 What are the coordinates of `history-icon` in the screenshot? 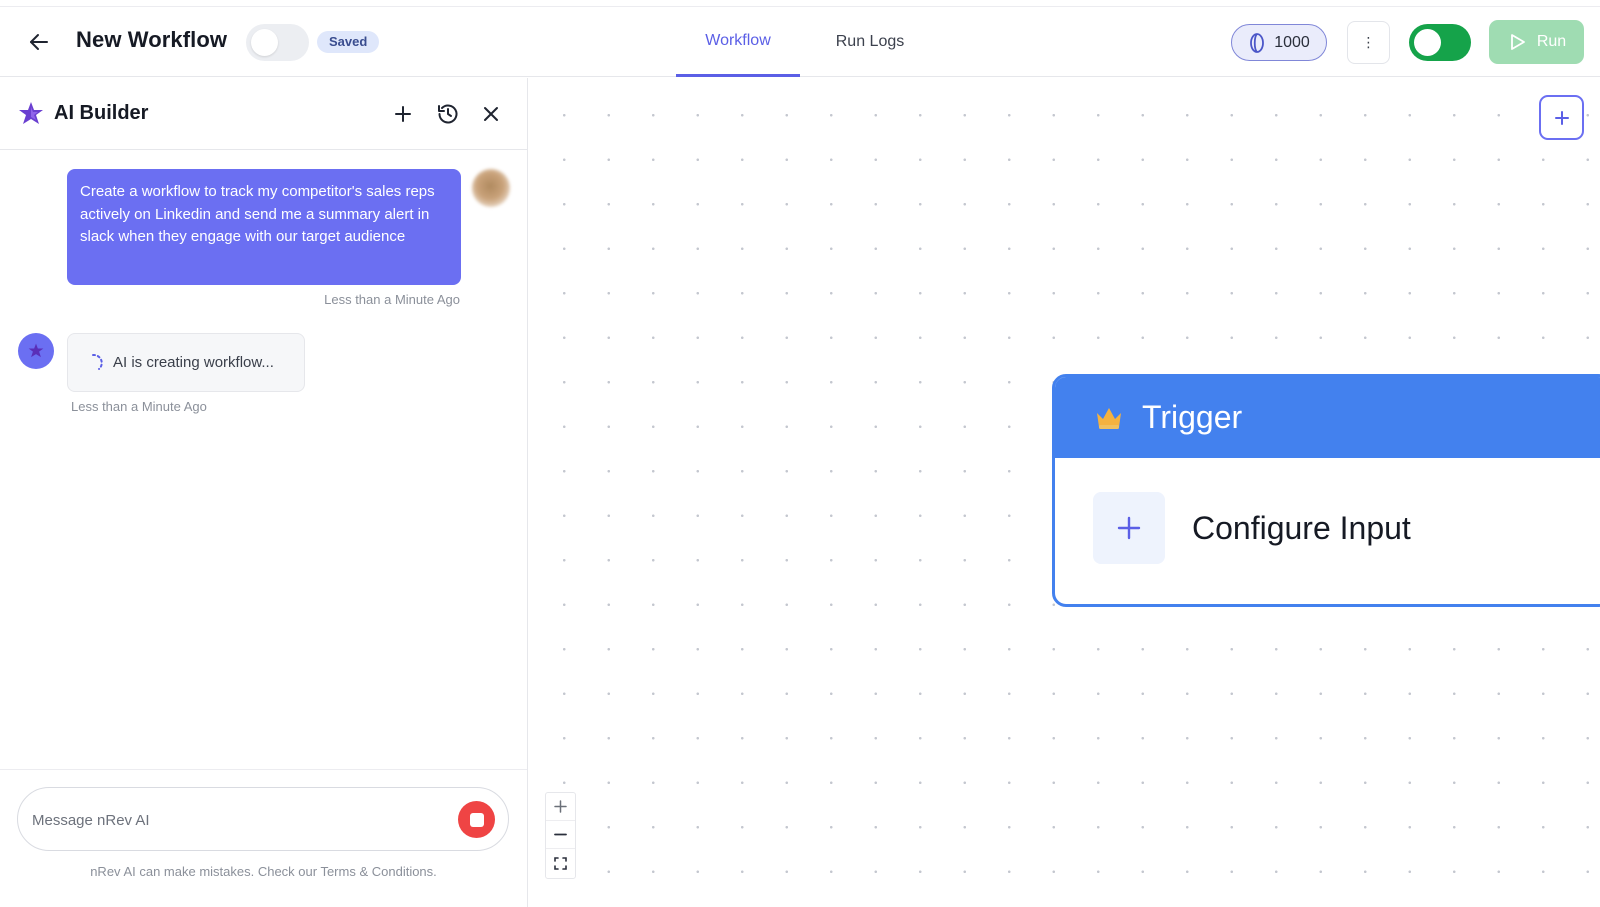 It's located at (448, 114).